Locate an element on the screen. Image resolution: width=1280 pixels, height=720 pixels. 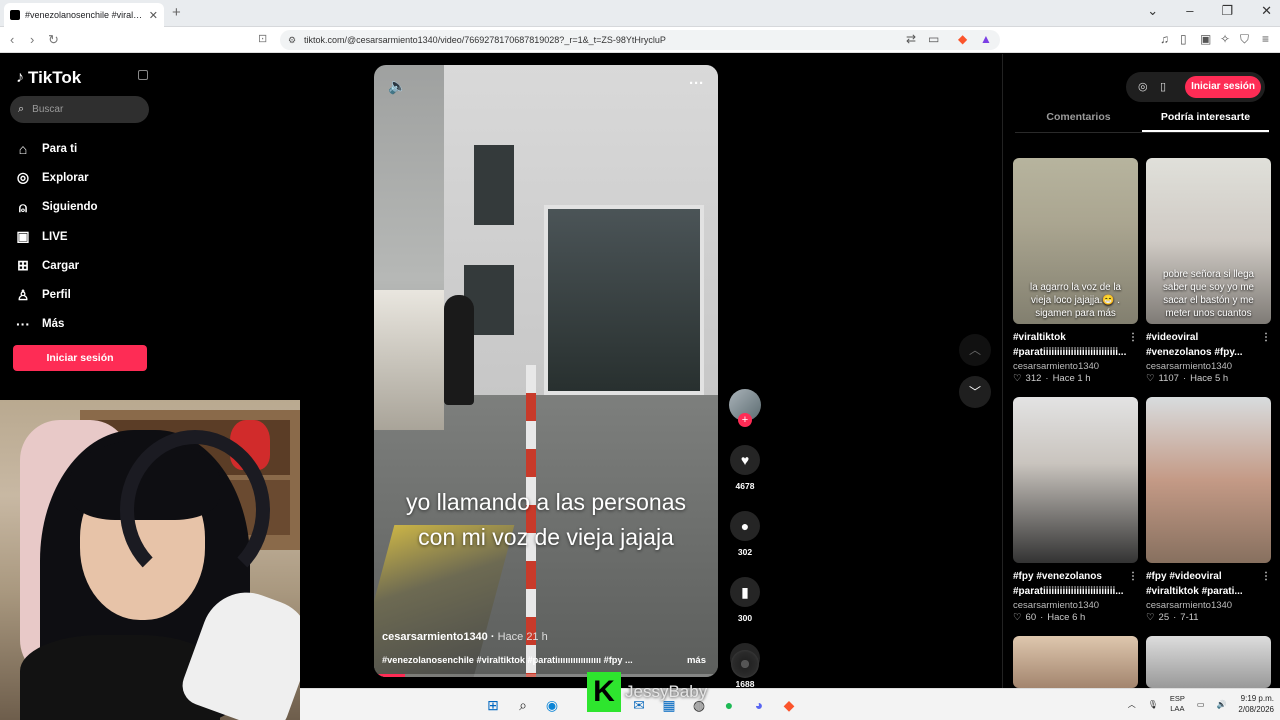
comment-count: 302 is located at coordinates (745, 552).